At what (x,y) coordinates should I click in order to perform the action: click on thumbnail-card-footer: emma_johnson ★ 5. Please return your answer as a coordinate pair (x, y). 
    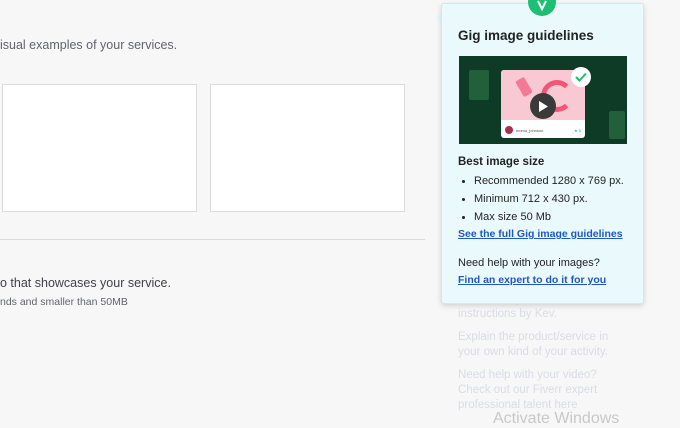
    Looking at the image, I should click on (543, 130).